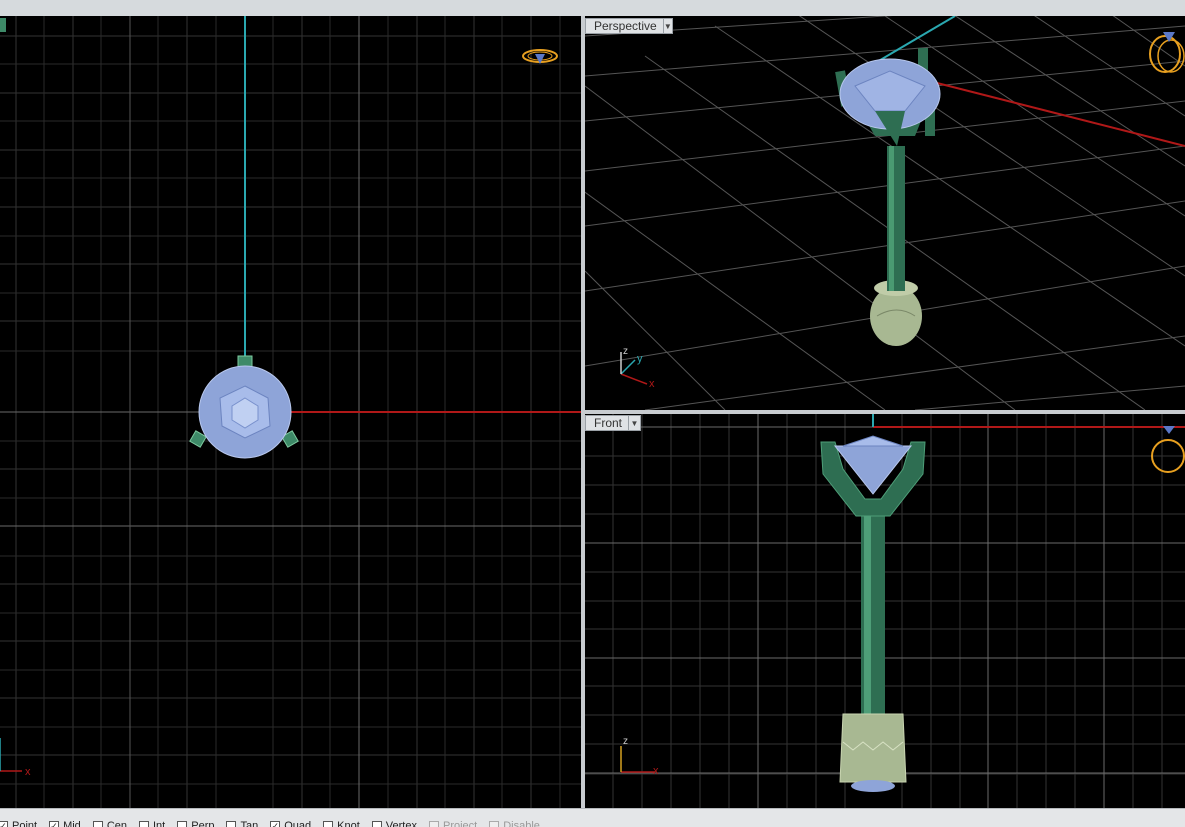 This screenshot has height=827, width=1185. What do you see at coordinates (244, 407) in the screenshot?
I see `gem-top-view` at bounding box center [244, 407].